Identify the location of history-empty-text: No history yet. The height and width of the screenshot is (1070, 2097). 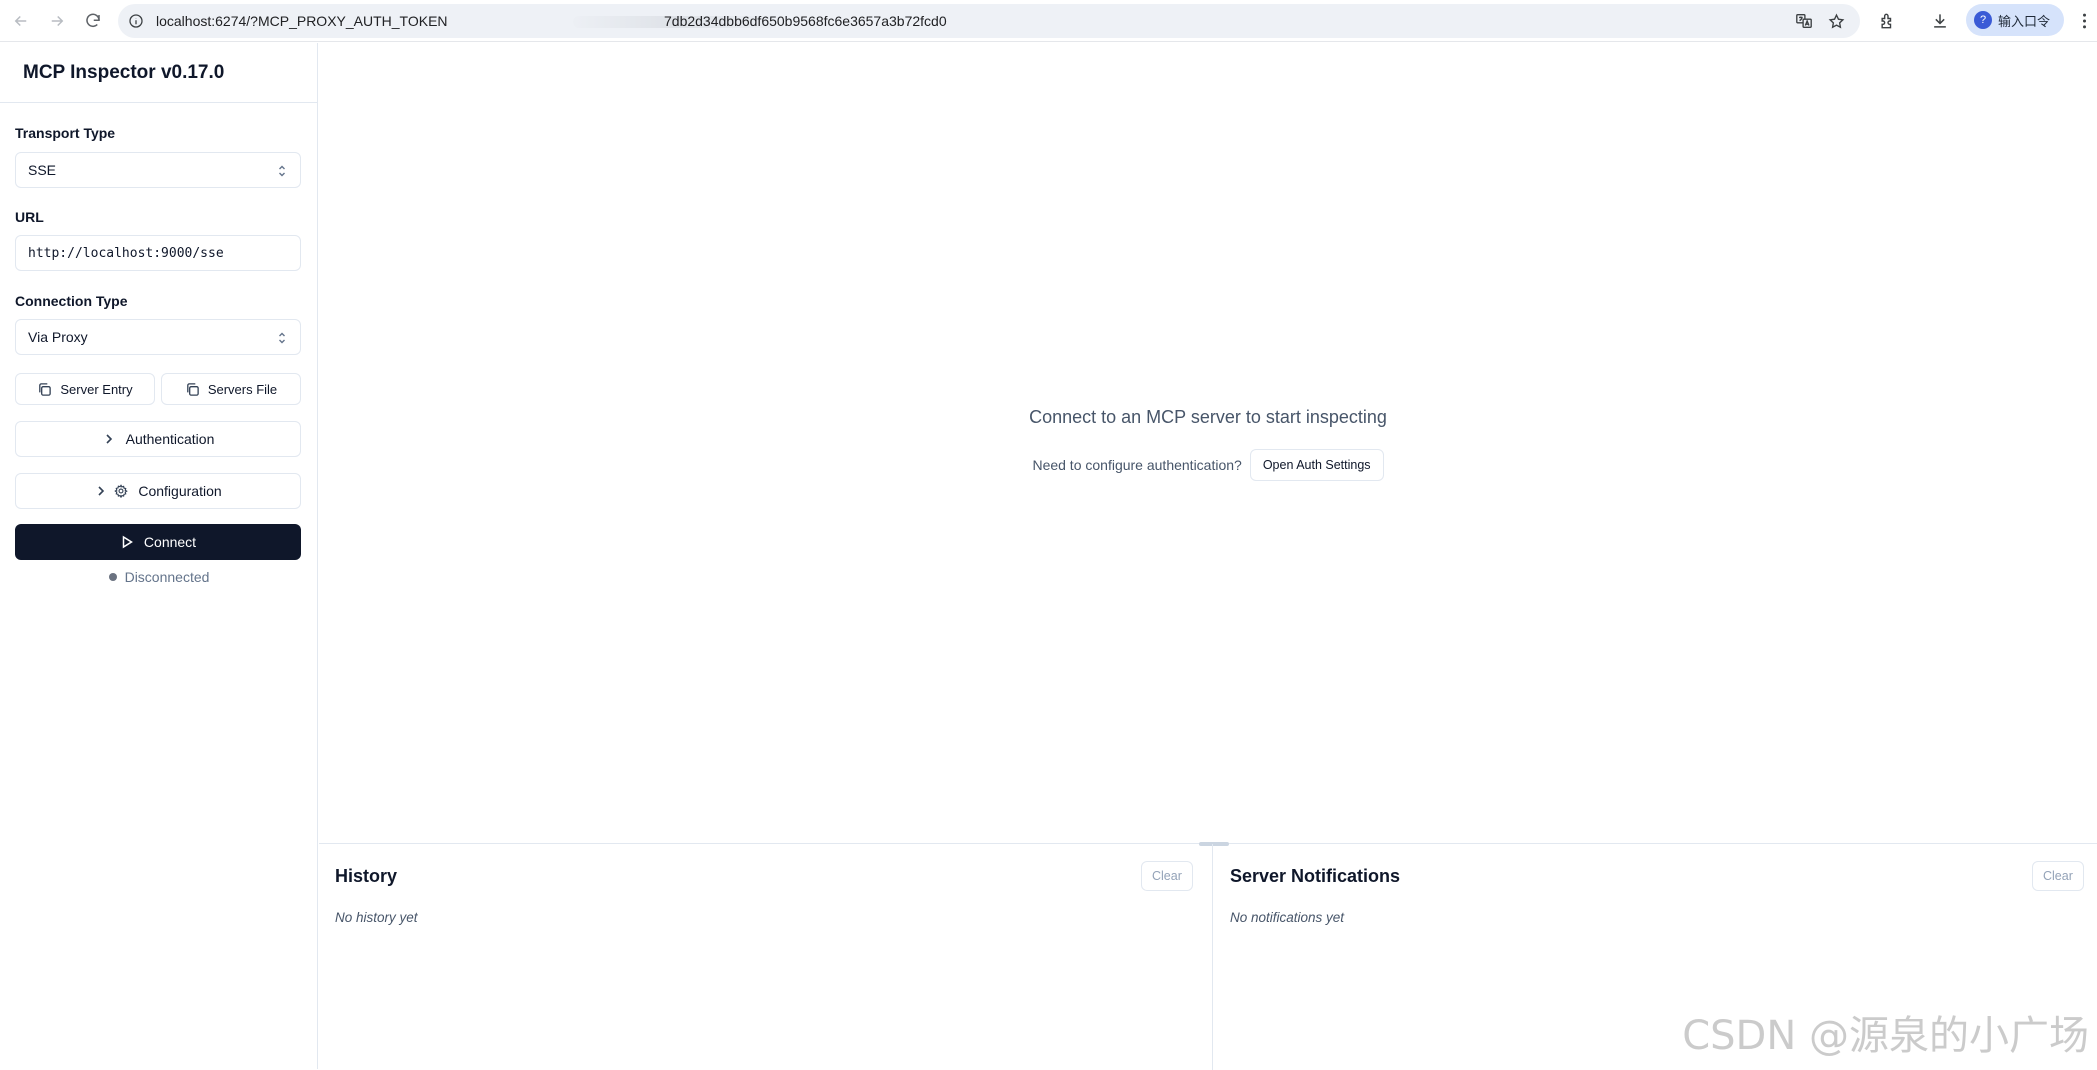
(376, 917).